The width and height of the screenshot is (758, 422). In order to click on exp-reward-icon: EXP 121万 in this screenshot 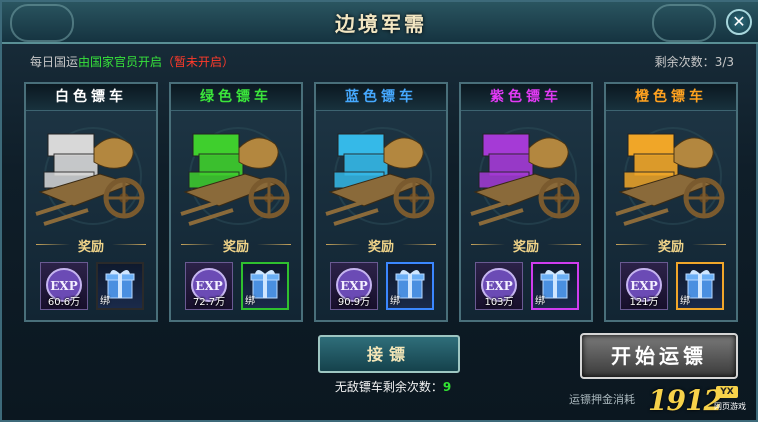, I will do `click(644, 286)`.